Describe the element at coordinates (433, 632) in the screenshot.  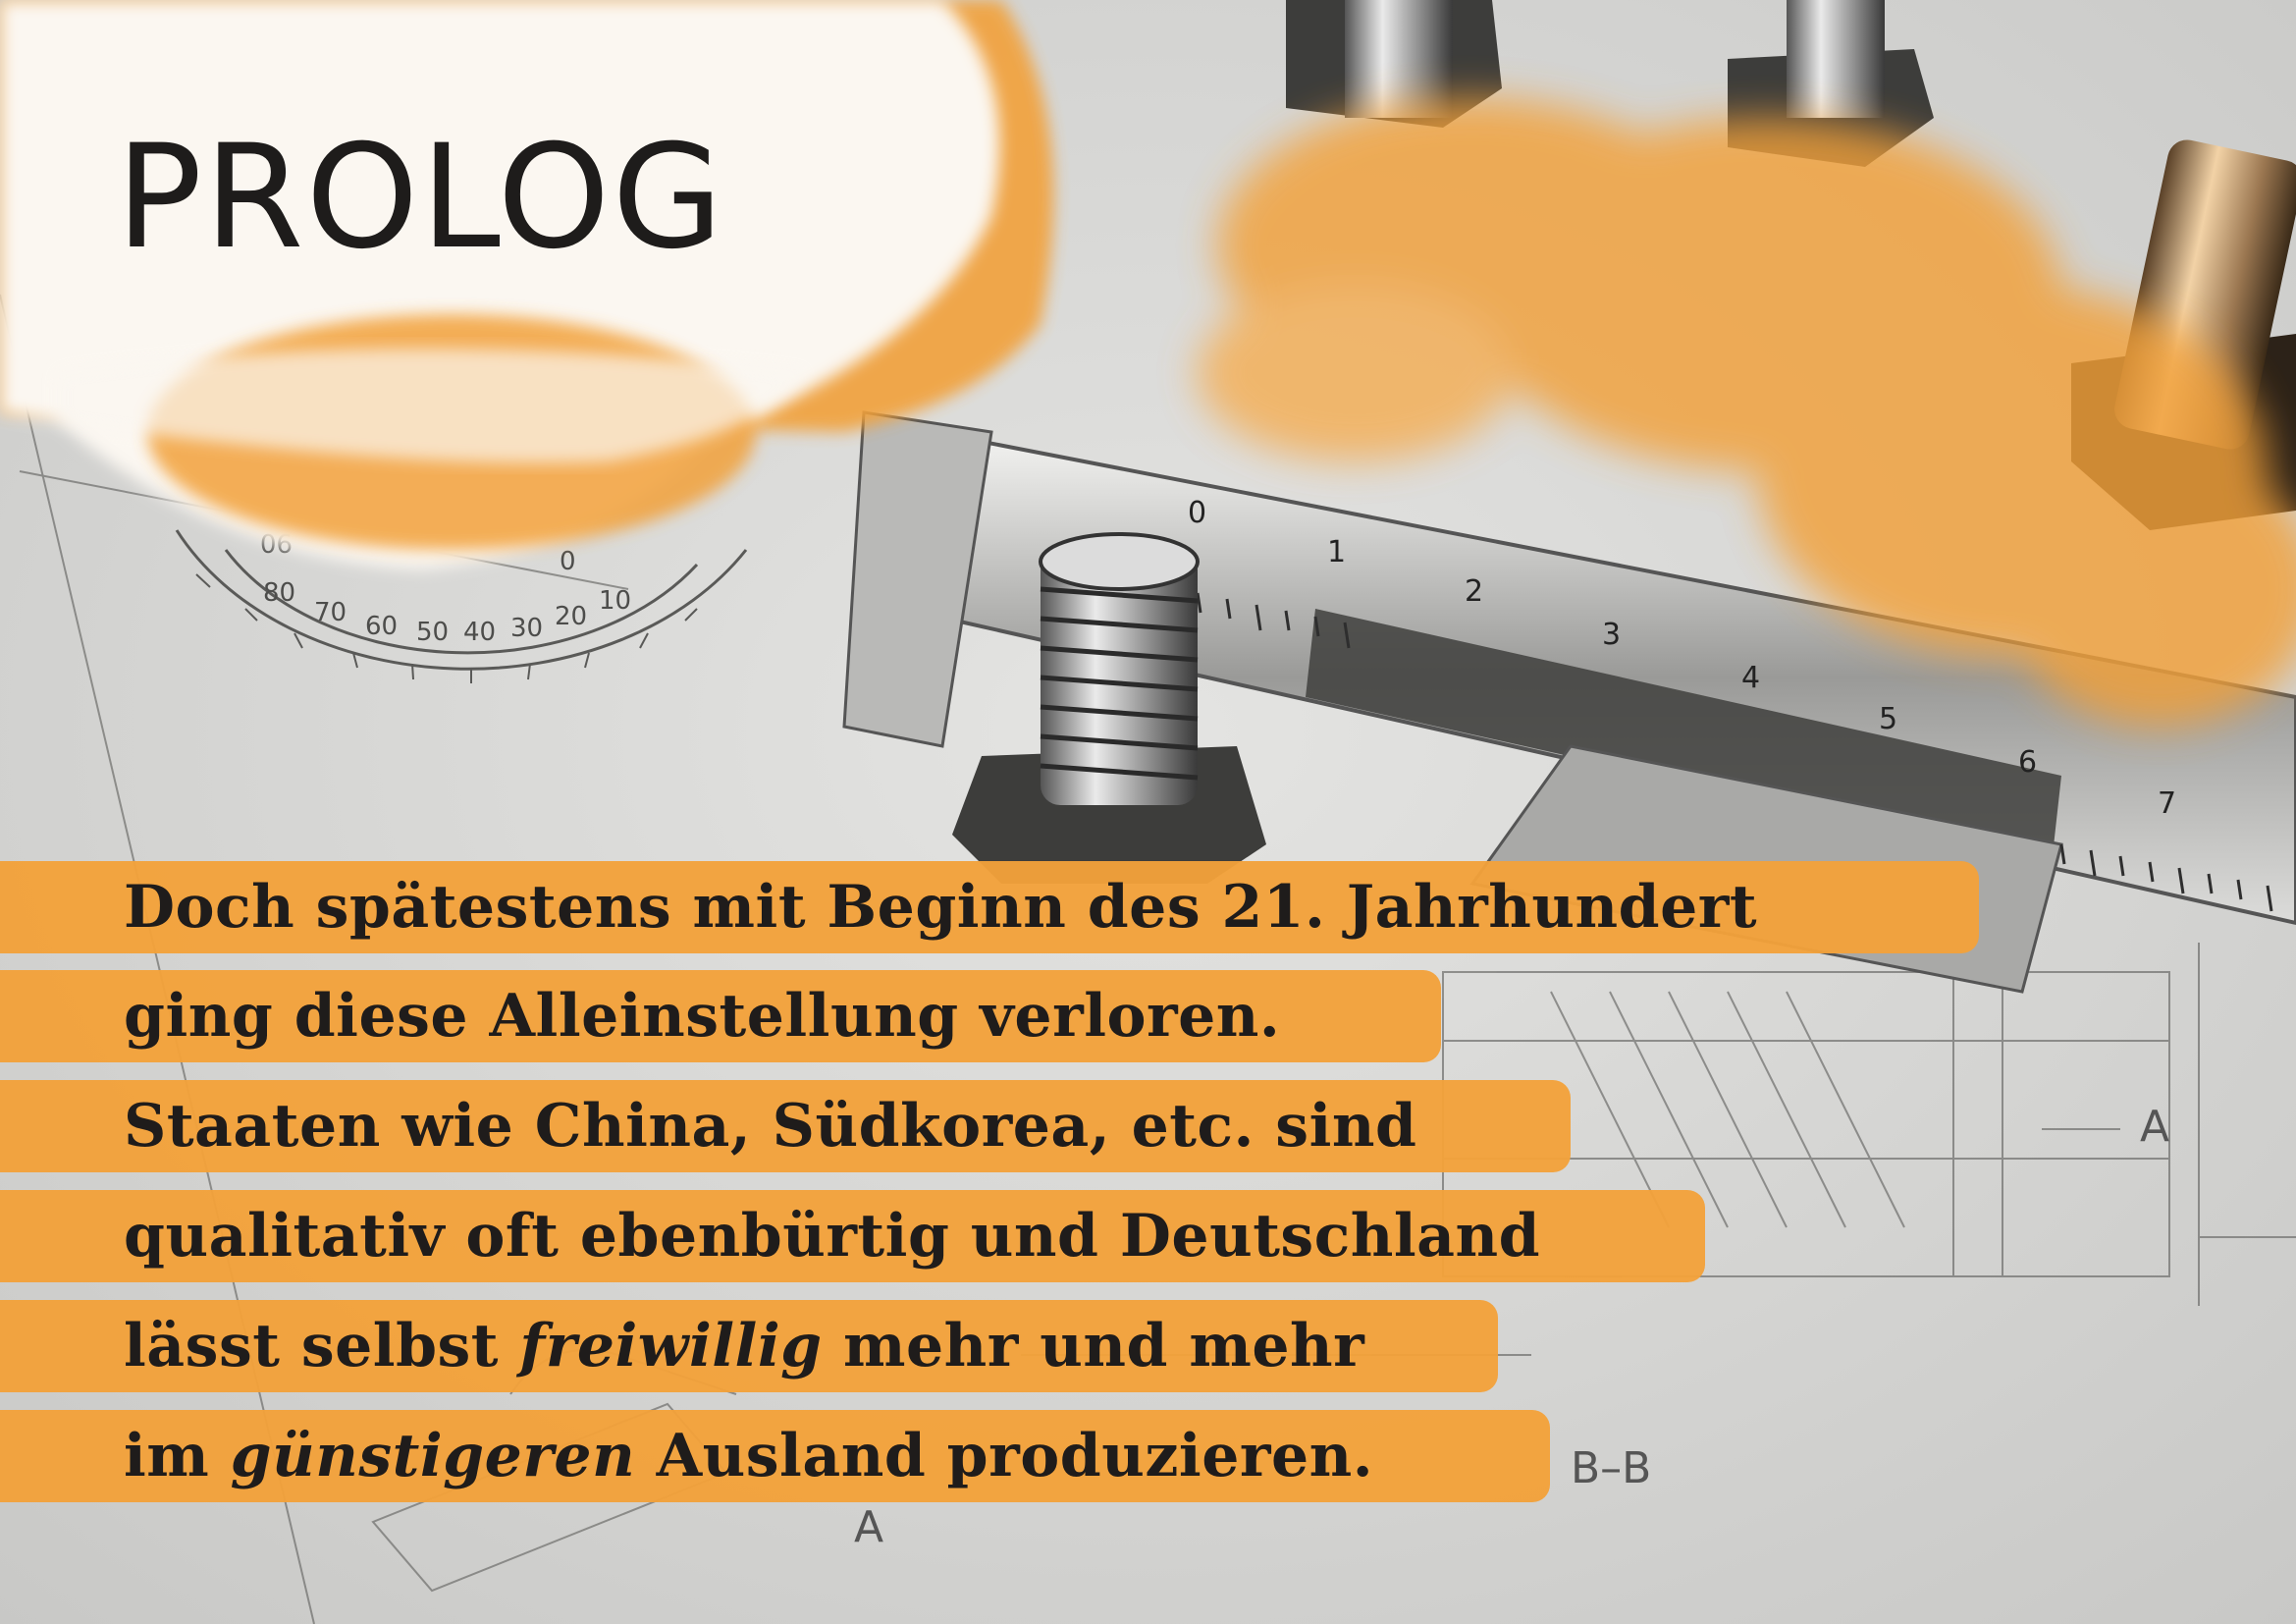
I see `svg-text: 50` at that location.